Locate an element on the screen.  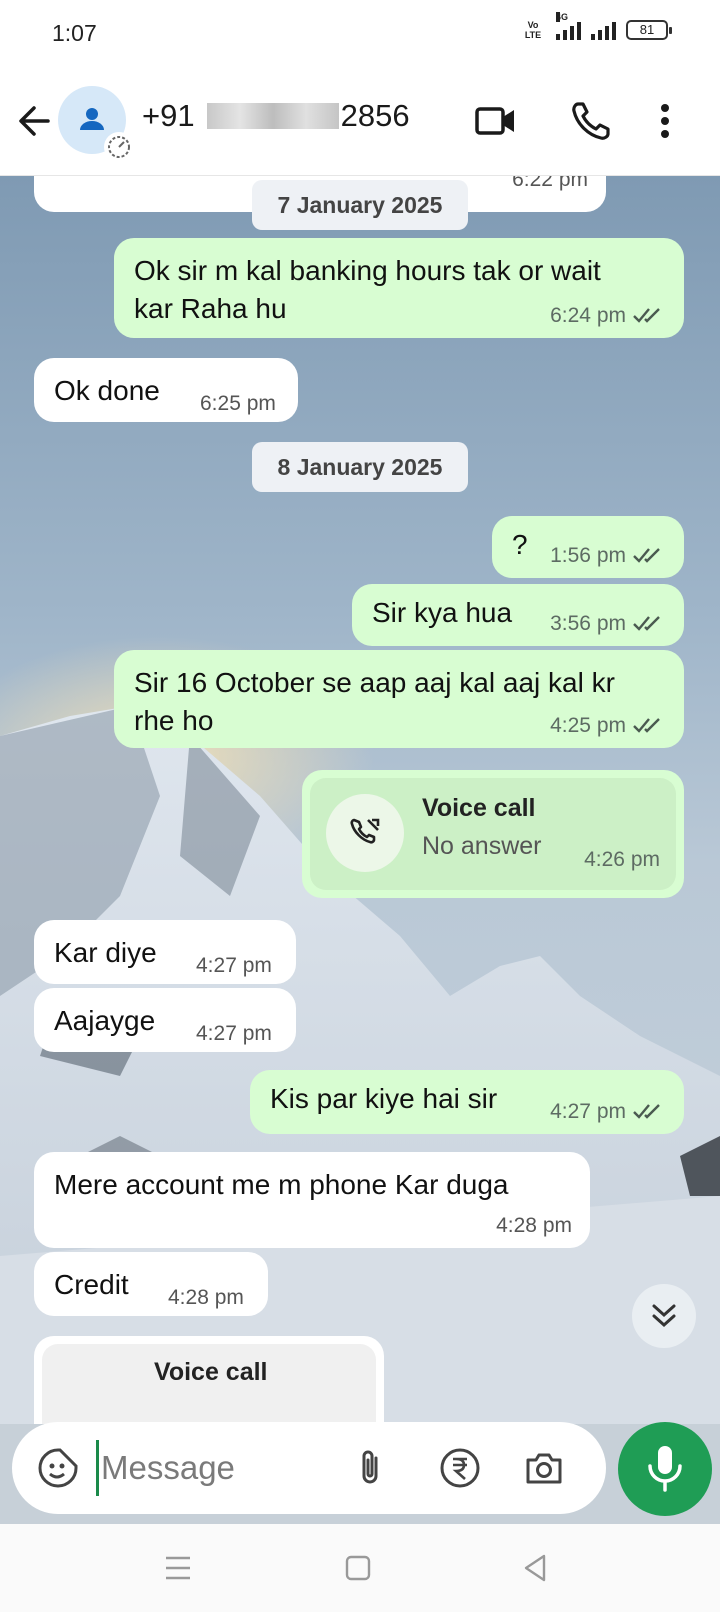
back-nav-icon is located at coordinates (536, 1568).